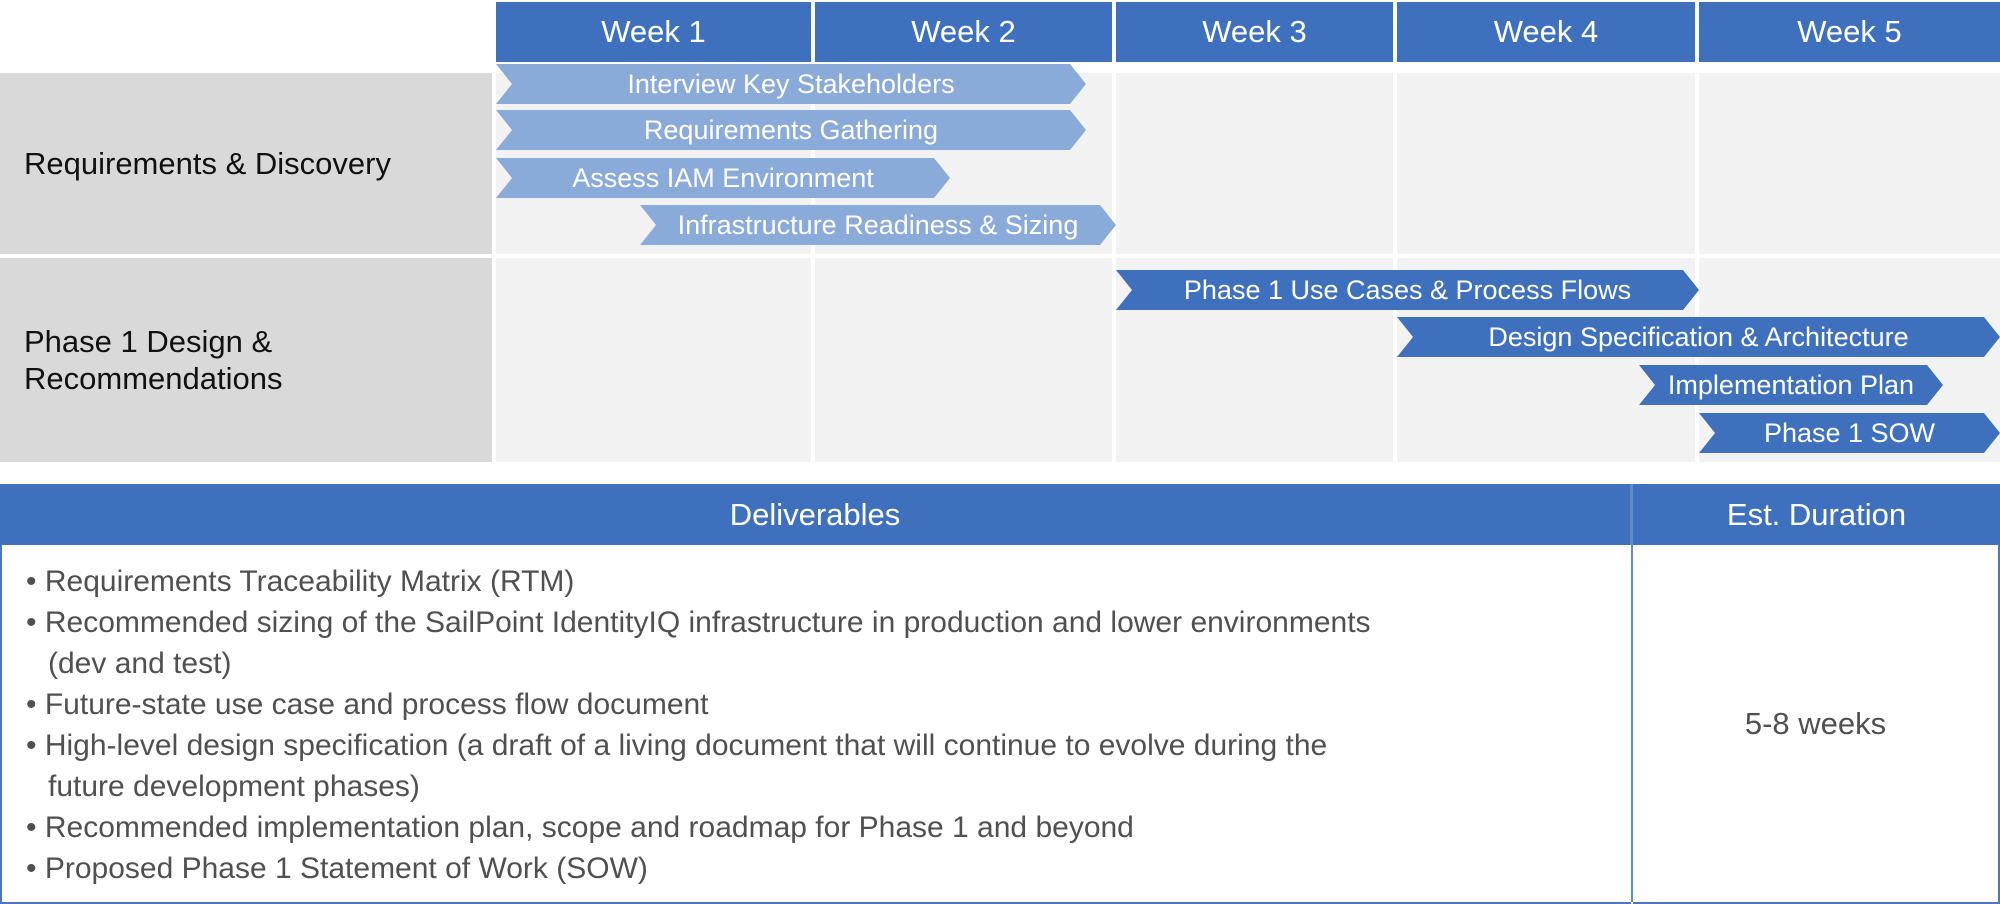  I want to click on task-label: Interview Key Stakeholders, so click(791, 83).